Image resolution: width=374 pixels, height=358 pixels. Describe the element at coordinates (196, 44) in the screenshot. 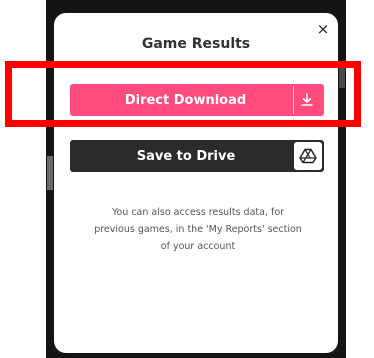

I see `modal-title: Game Results` at that location.